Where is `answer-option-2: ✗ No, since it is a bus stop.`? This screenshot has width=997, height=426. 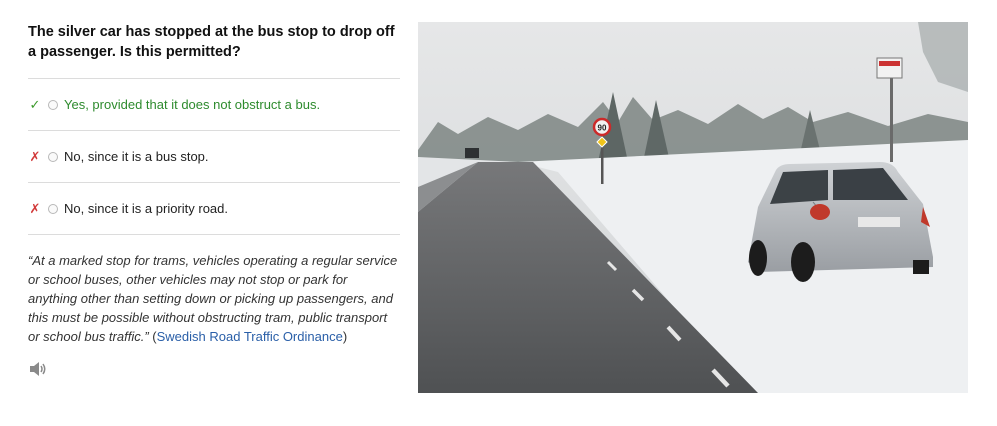
answer-option-2: ✗ No, since it is a bus stop. is located at coordinates (214, 157).